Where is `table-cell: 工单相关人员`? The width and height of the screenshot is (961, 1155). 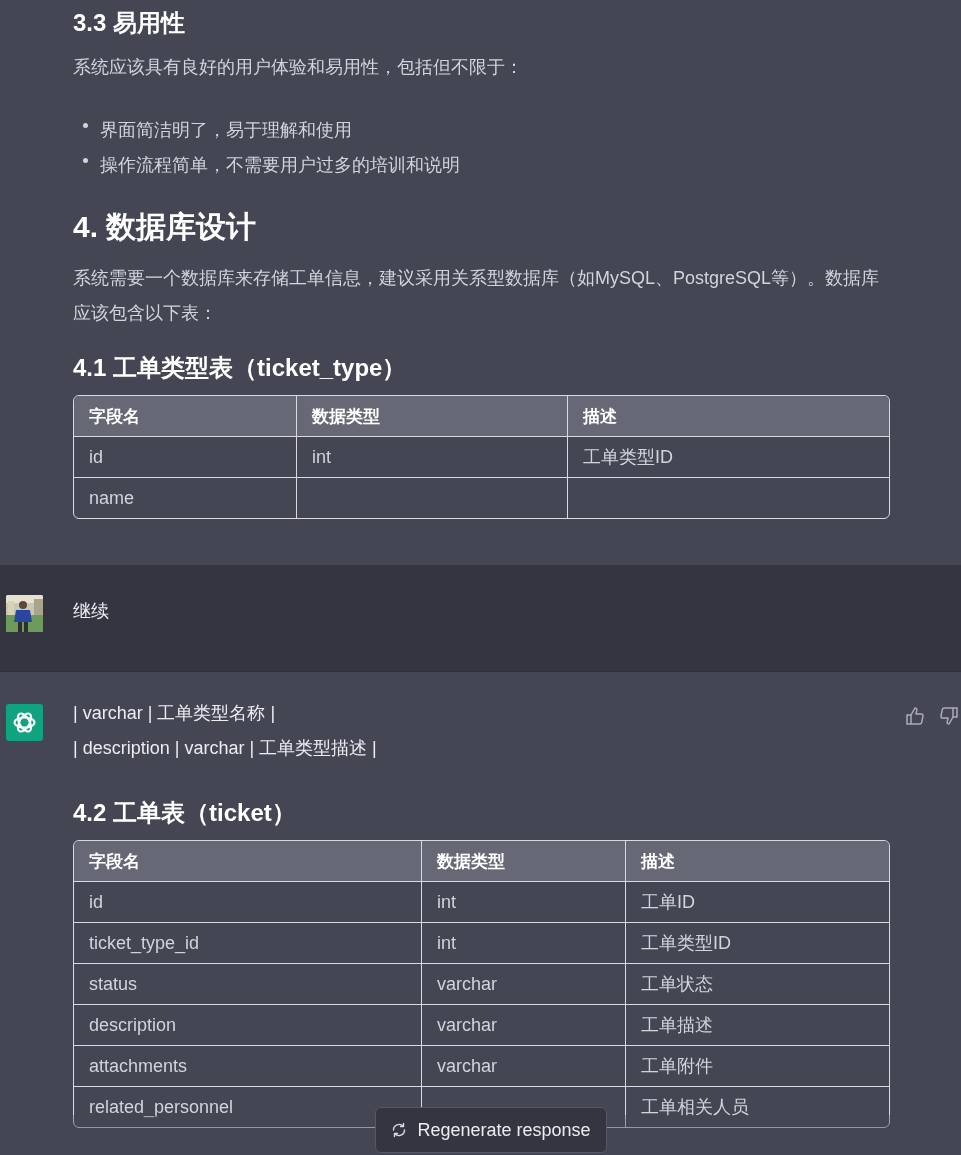
table-cell: 工单相关人员 is located at coordinates (695, 1107).